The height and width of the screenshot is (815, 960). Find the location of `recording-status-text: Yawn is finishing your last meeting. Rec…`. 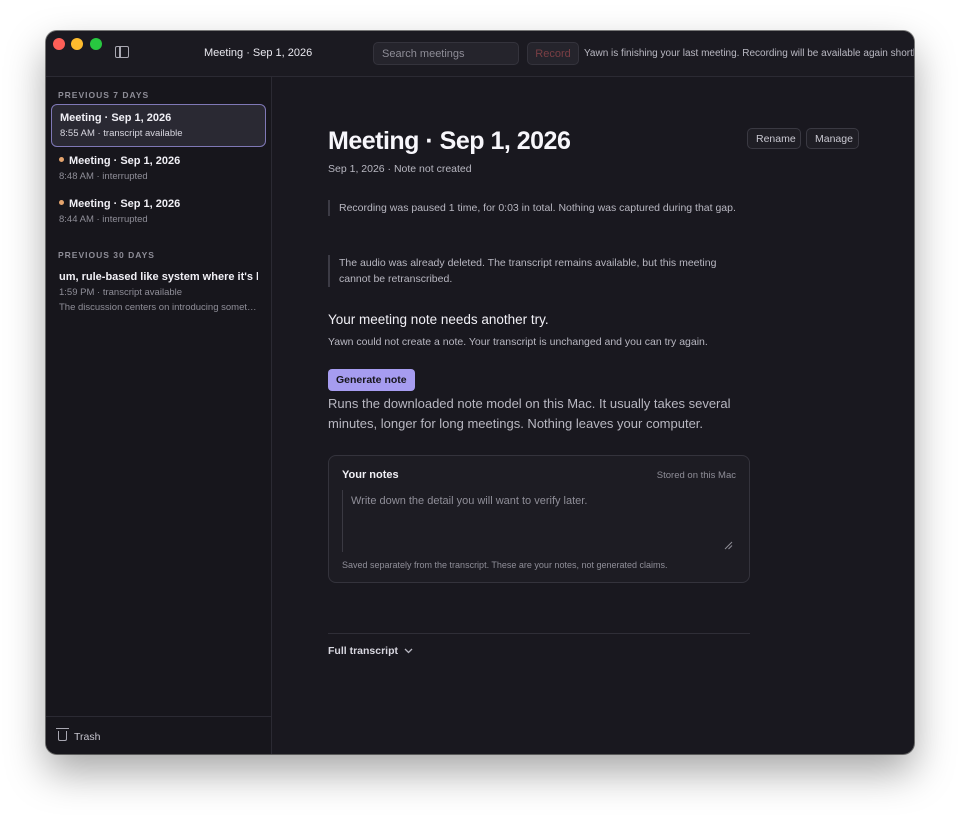

recording-status-text: Yawn is finishing your last meeting. Rec… is located at coordinates (749, 53).